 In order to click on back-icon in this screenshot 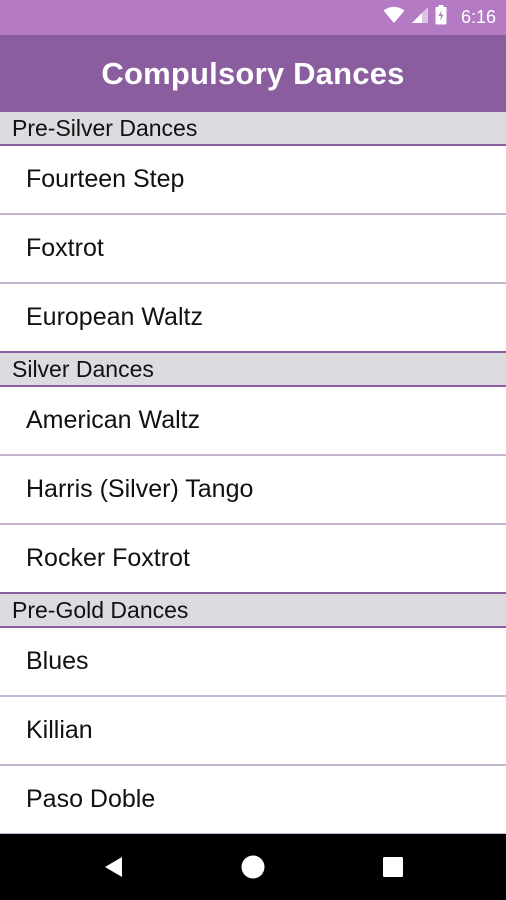, I will do `click(113, 867)`.